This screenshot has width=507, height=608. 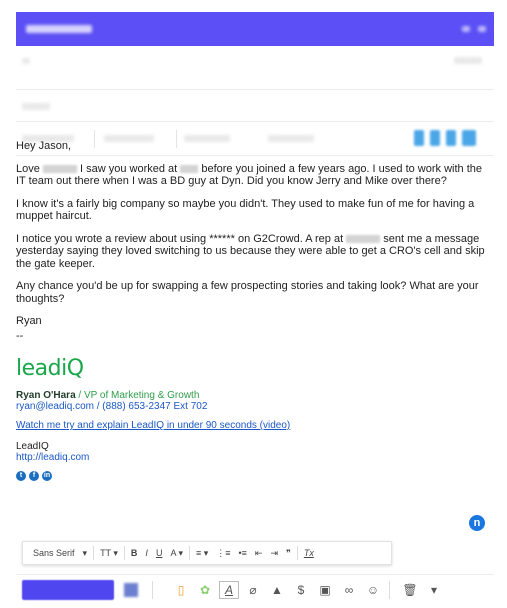 I want to click on to-field-redacted, so click(x=26, y=61).